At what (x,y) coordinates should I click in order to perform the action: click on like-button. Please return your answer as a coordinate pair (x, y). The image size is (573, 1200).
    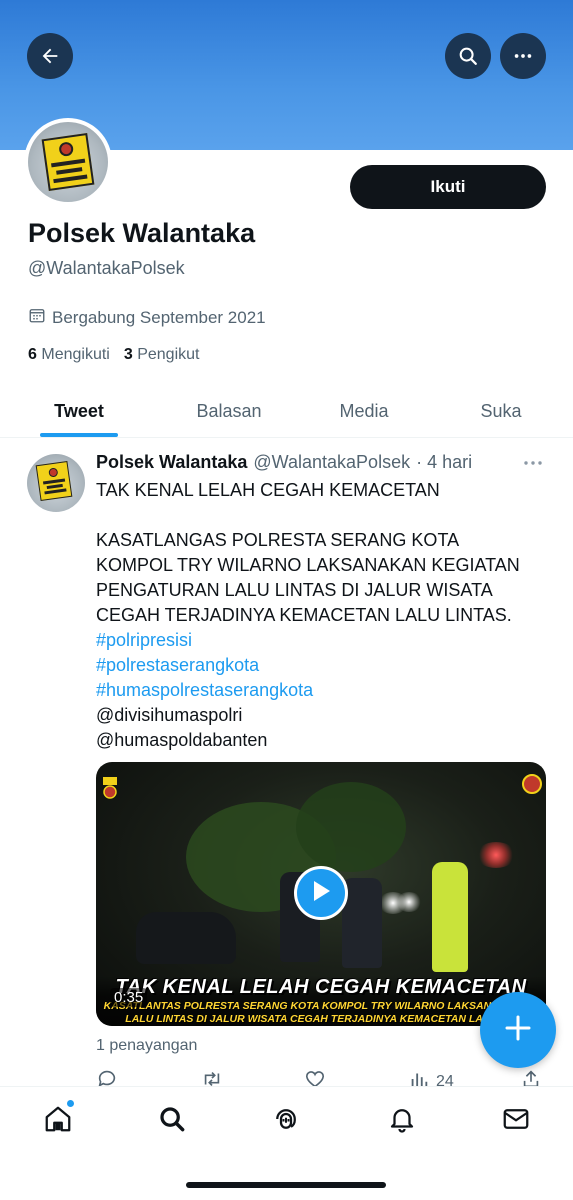
    Looking at the image, I should click on (315, 1078).